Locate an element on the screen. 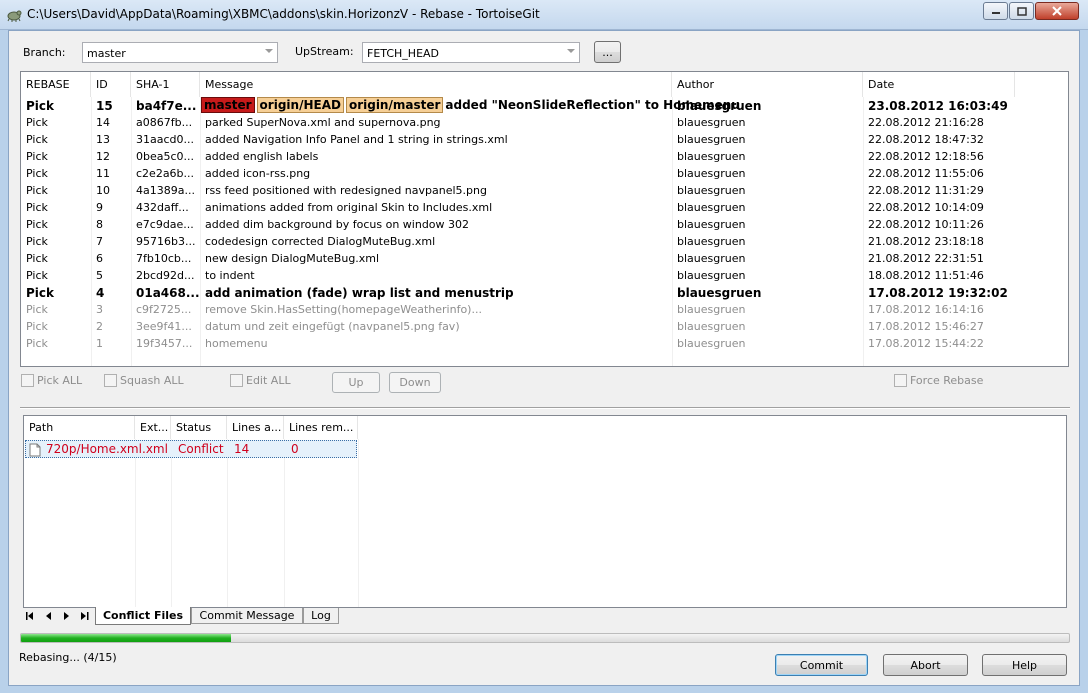 The width and height of the screenshot is (1088, 693). status-text: Rebasing... (4/15) is located at coordinates (68, 657).